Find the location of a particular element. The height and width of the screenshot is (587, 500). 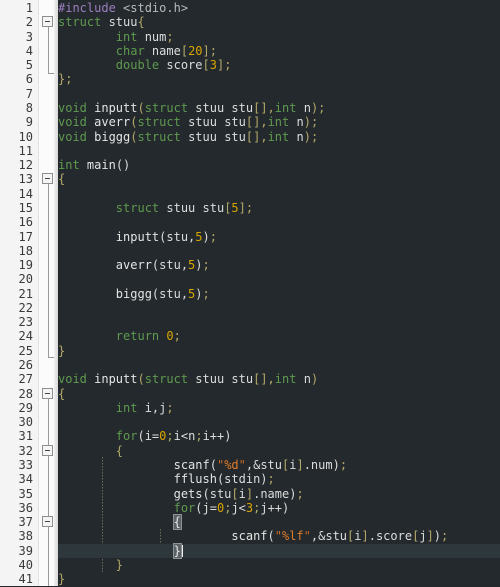

line-number-2: 2 is located at coordinates (29, 22).